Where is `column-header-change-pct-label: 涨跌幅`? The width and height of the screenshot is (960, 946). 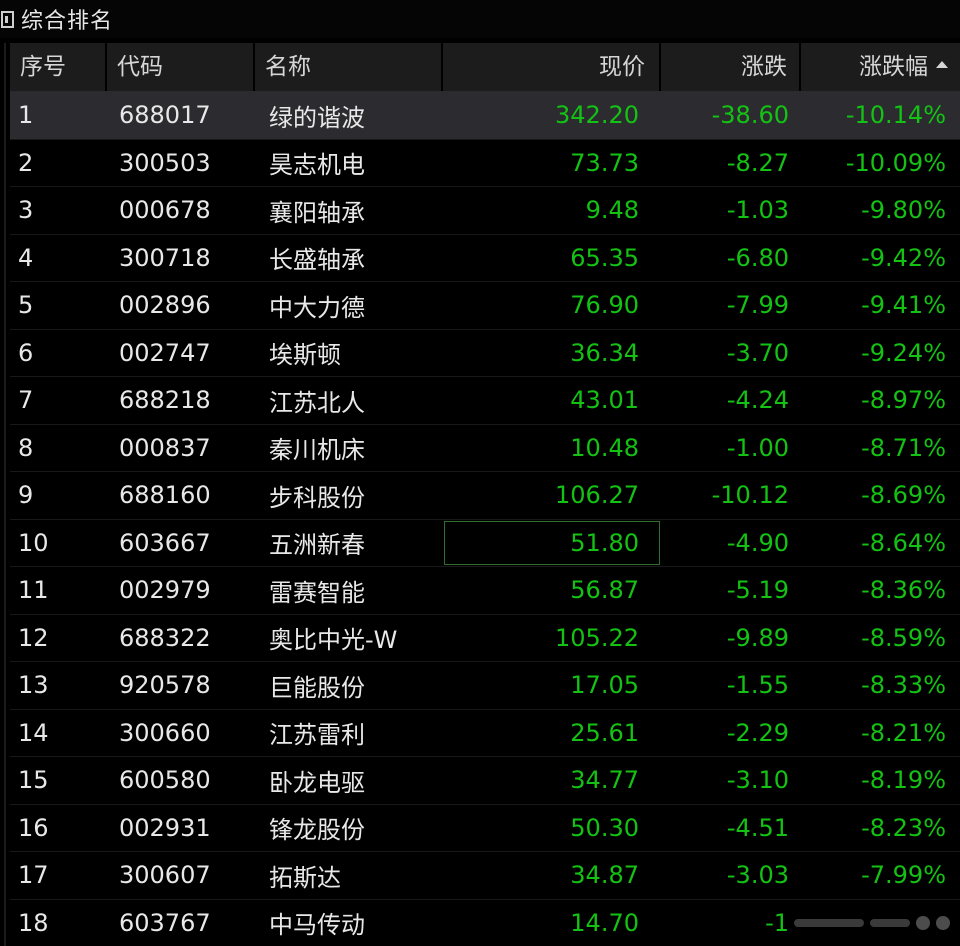 column-header-change-pct-label: 涨跌幅 is located at coordinates (893, 67).